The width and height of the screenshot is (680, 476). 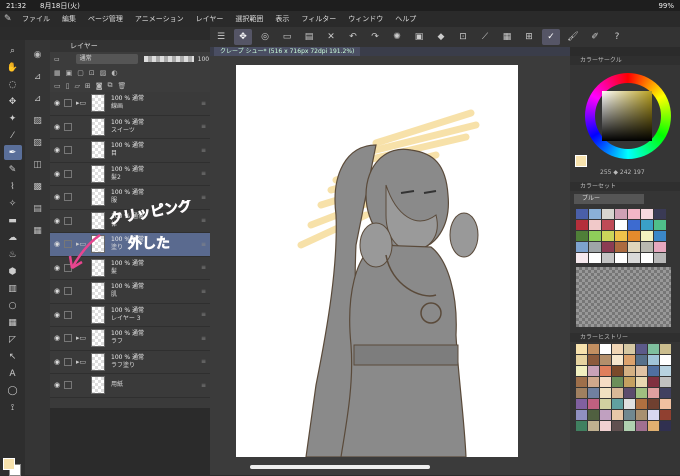 What do you see at coordinates (265, 37) in the screenshot?
I see `view-icon: ◎` at bounding box center [265, 37].